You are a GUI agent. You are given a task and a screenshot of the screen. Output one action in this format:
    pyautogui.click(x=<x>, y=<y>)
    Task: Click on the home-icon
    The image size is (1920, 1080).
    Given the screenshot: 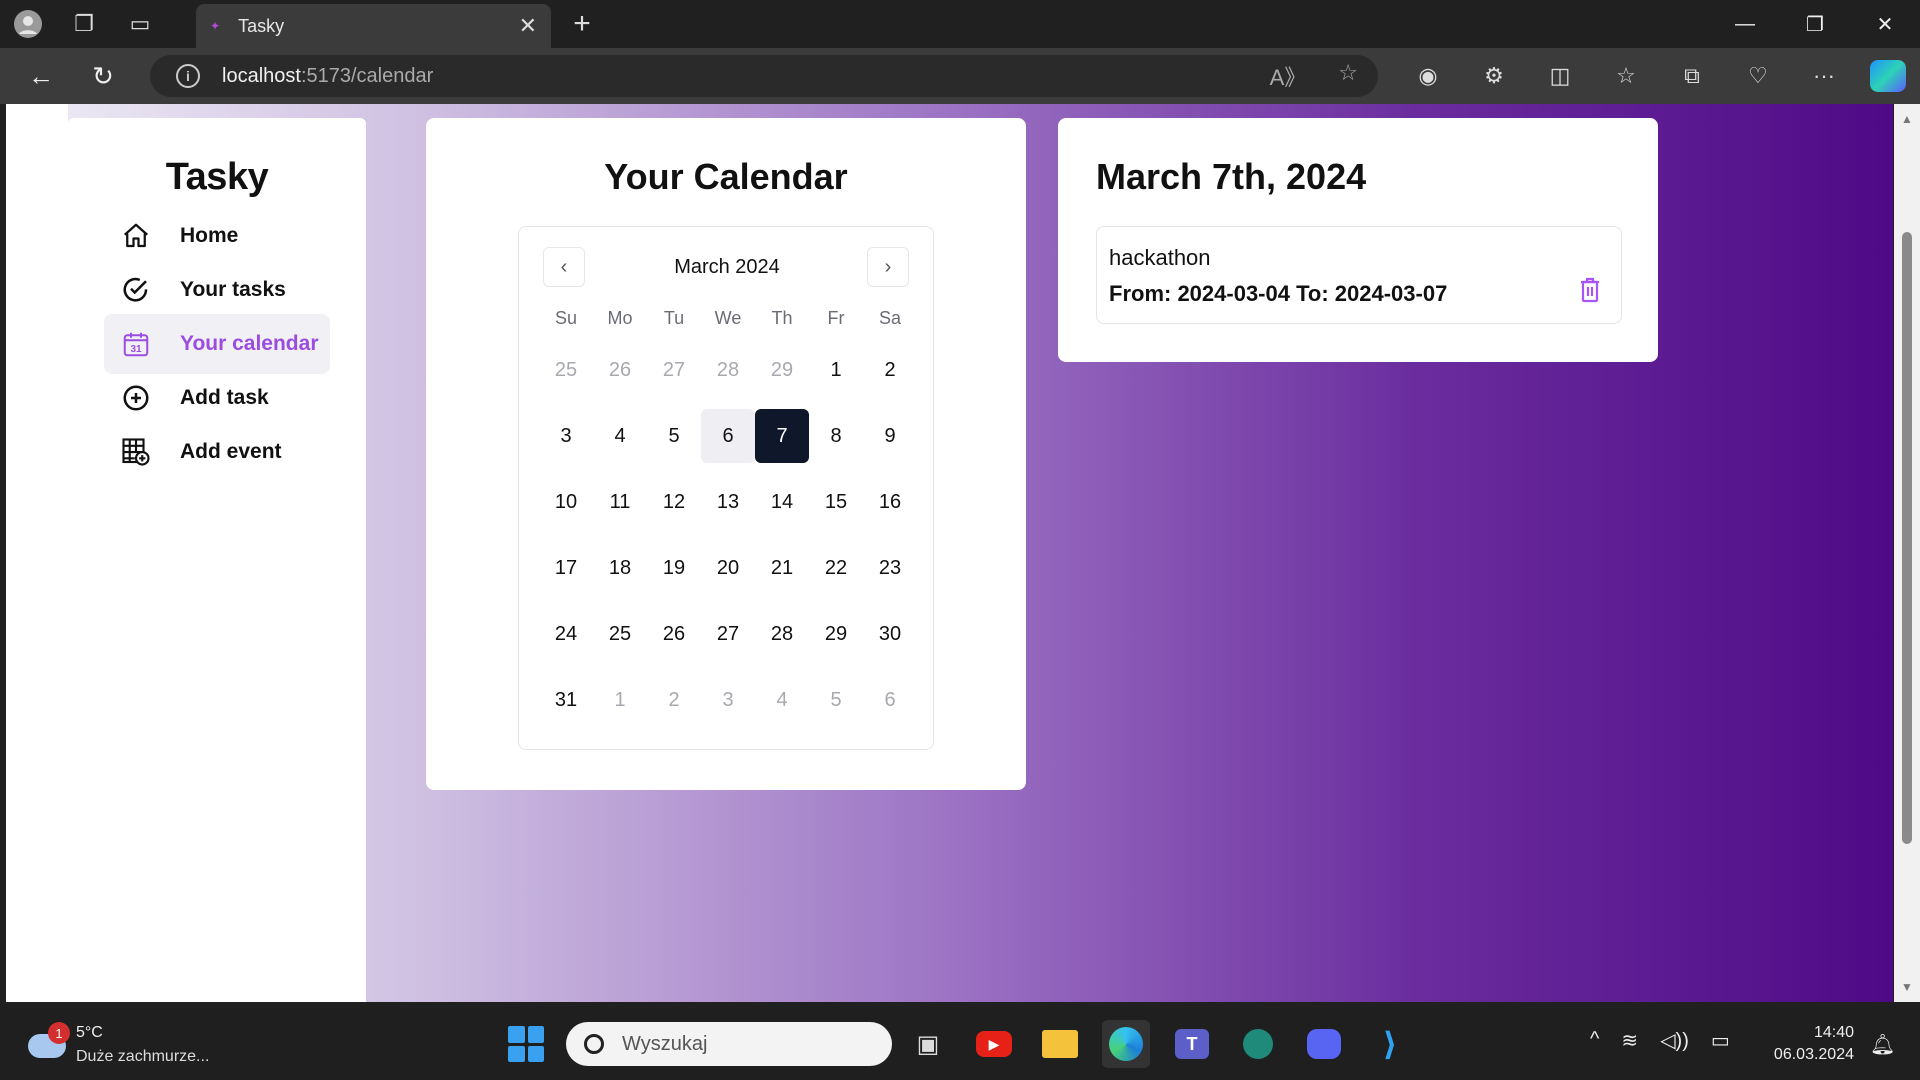 What is the action you would take?
    pyautogui.click(x=136, y=236)
    